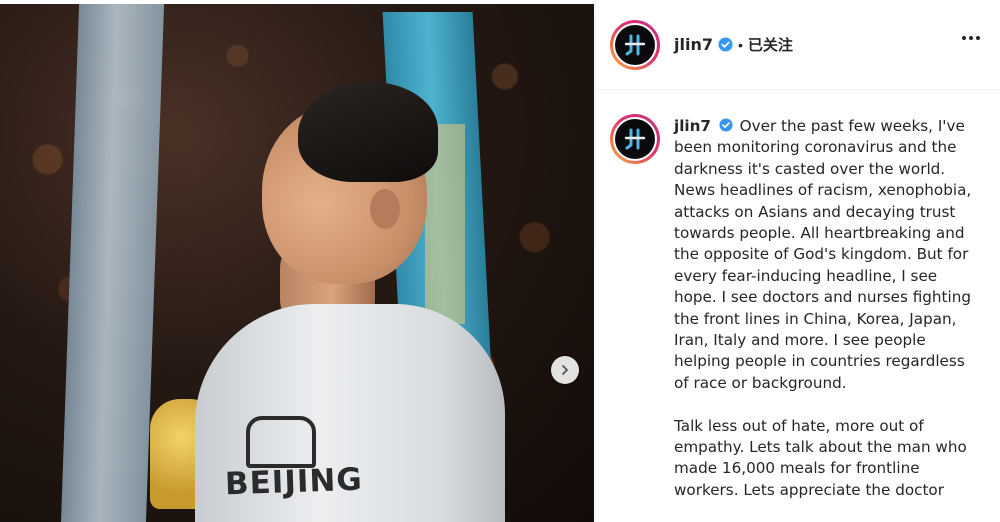 The width and height of the screenshot is (1000, 522). I want to click on jersey-text: BEIJING, so click(294, 482).